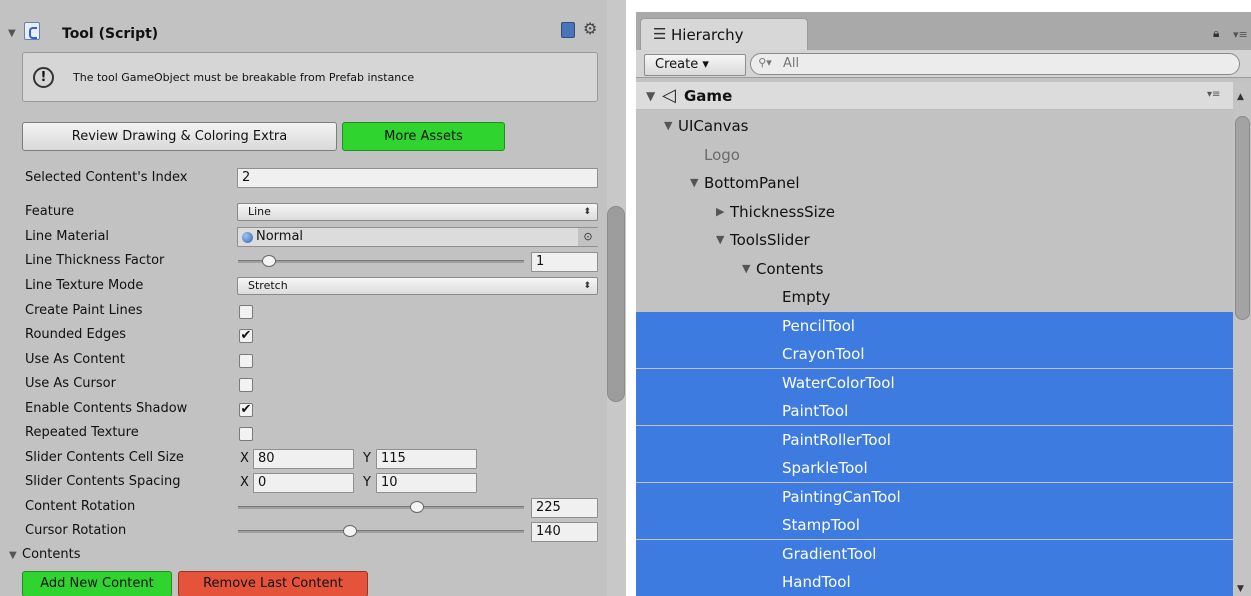 The image size is (1251, 596). I want to click on checkbox-label: Enable Contents Shadow, so click(106, 408).